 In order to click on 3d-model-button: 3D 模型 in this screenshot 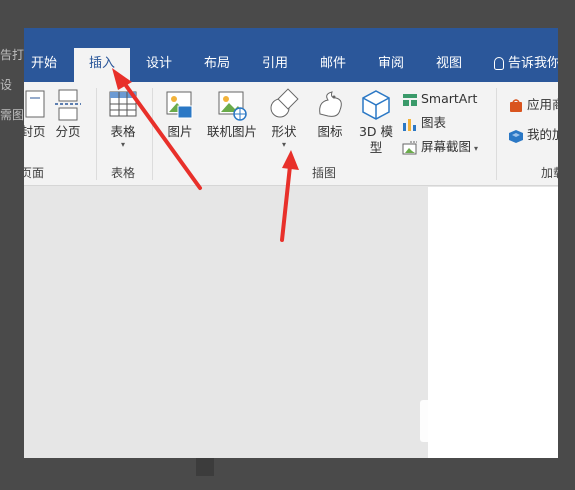, I will do `click(376, 122)`.